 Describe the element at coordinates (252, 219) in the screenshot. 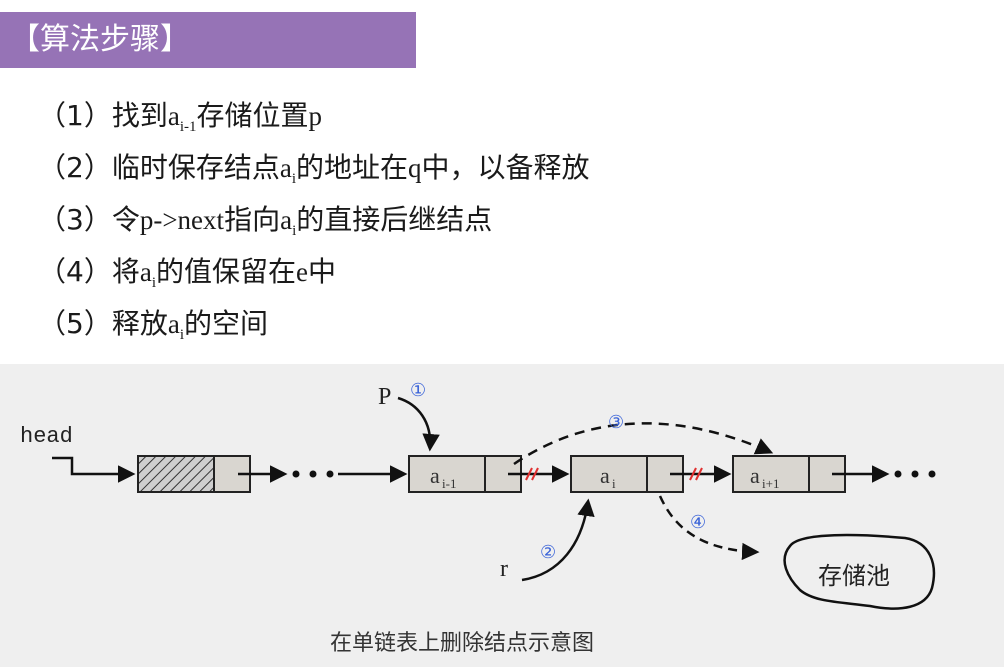

I see `step-text: 指向` at that location.